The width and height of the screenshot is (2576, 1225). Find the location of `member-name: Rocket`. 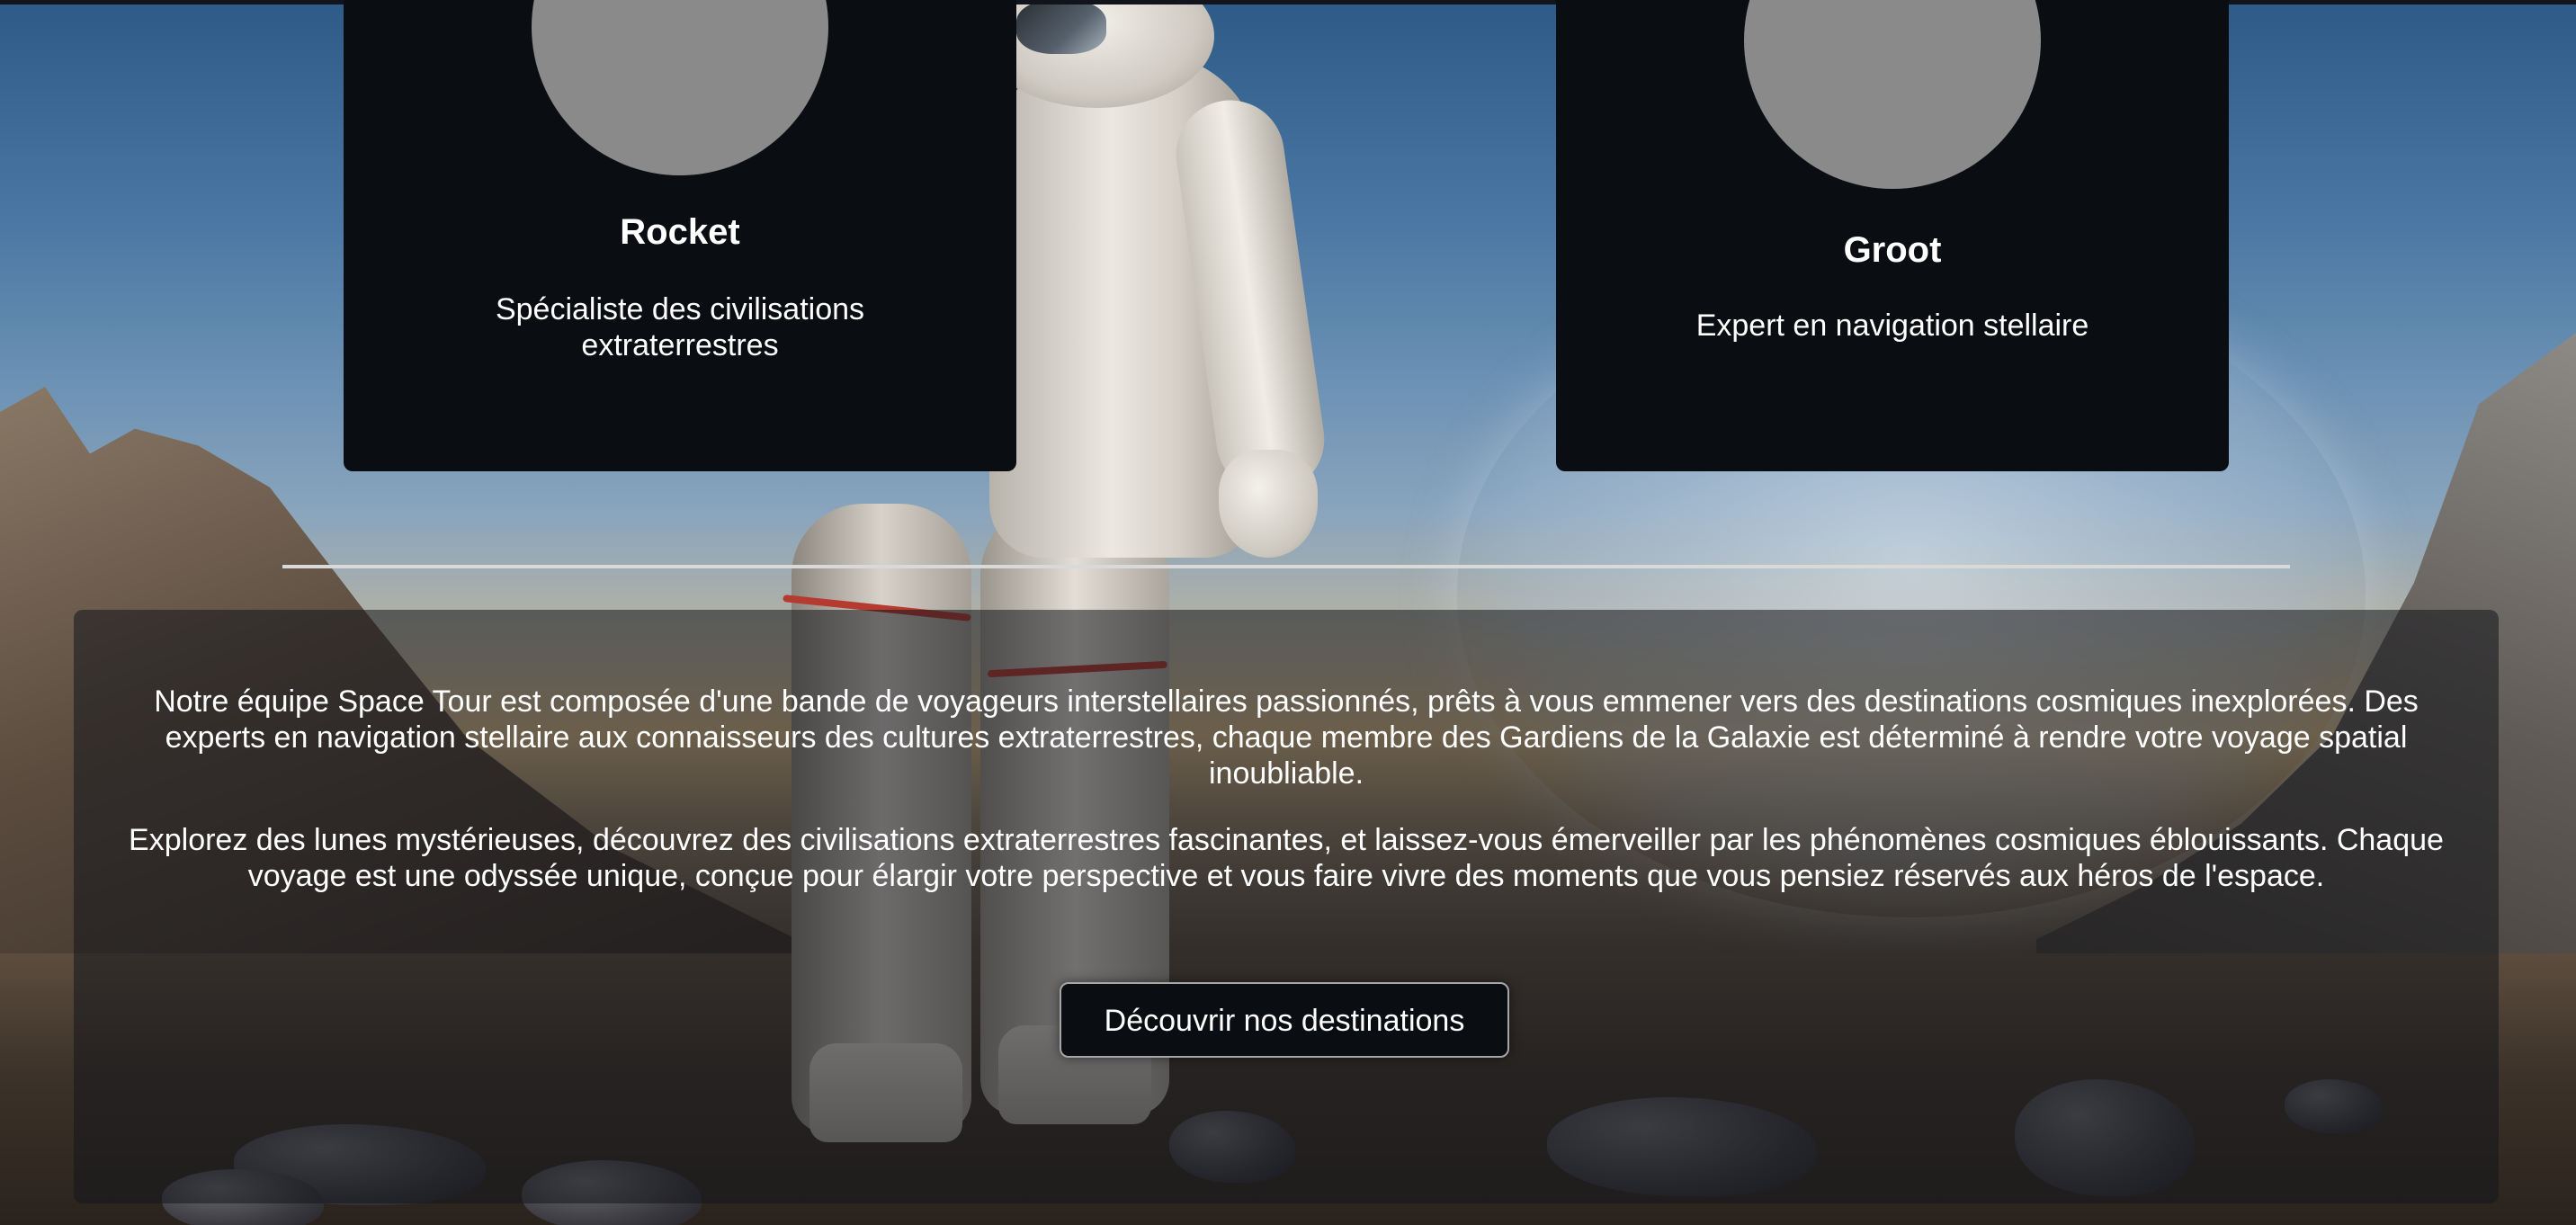

member-name: Rocket is located at coordinates (680, 232).